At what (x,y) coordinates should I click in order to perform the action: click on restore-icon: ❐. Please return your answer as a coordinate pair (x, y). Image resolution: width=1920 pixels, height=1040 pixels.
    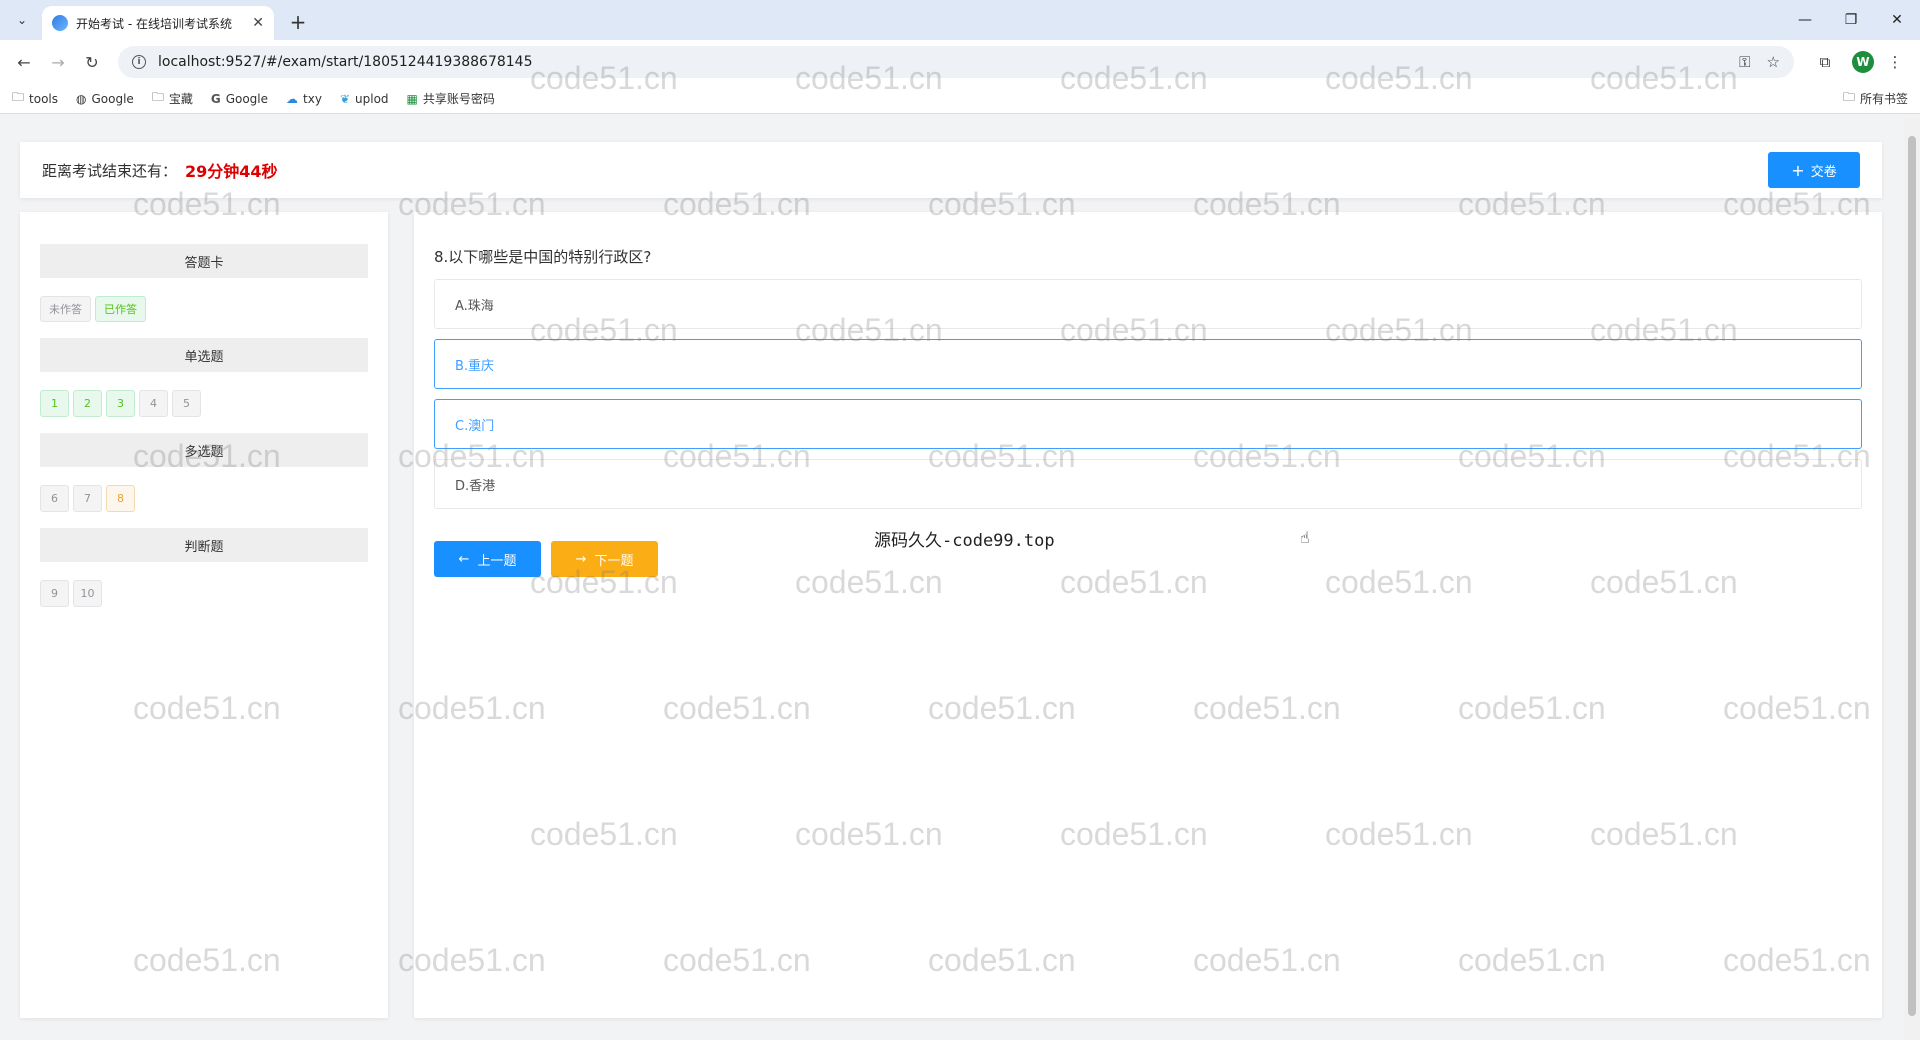
    Looking at the image, I should click on (1851, 20).